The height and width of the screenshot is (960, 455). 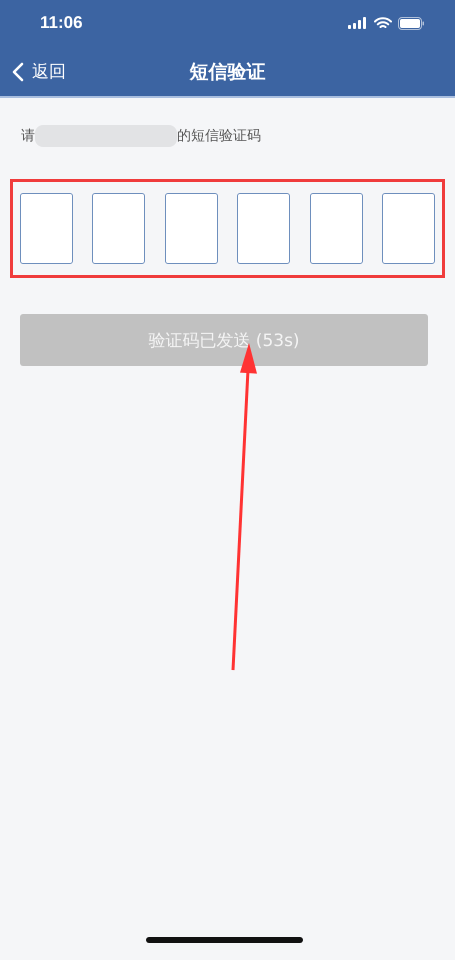 I want to click on status-time: 11:06, so click(x=61, y=23).